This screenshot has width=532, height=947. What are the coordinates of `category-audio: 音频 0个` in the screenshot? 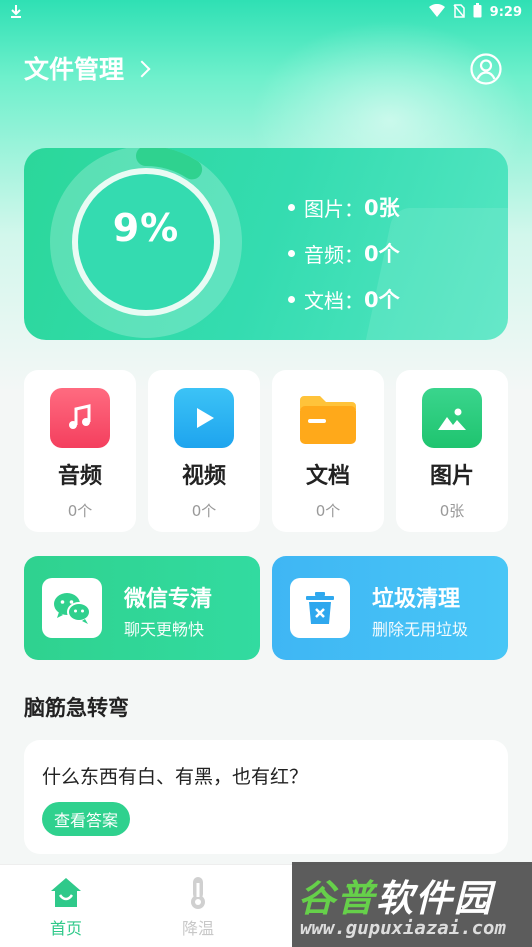 It's located at (80, 451).